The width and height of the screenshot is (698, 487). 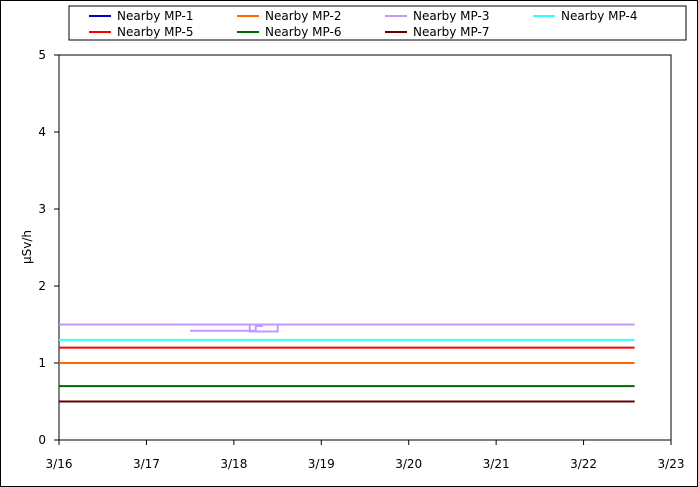 I want to click on legend-label-6: Nearby MP-6, so click(x=303, y=32).